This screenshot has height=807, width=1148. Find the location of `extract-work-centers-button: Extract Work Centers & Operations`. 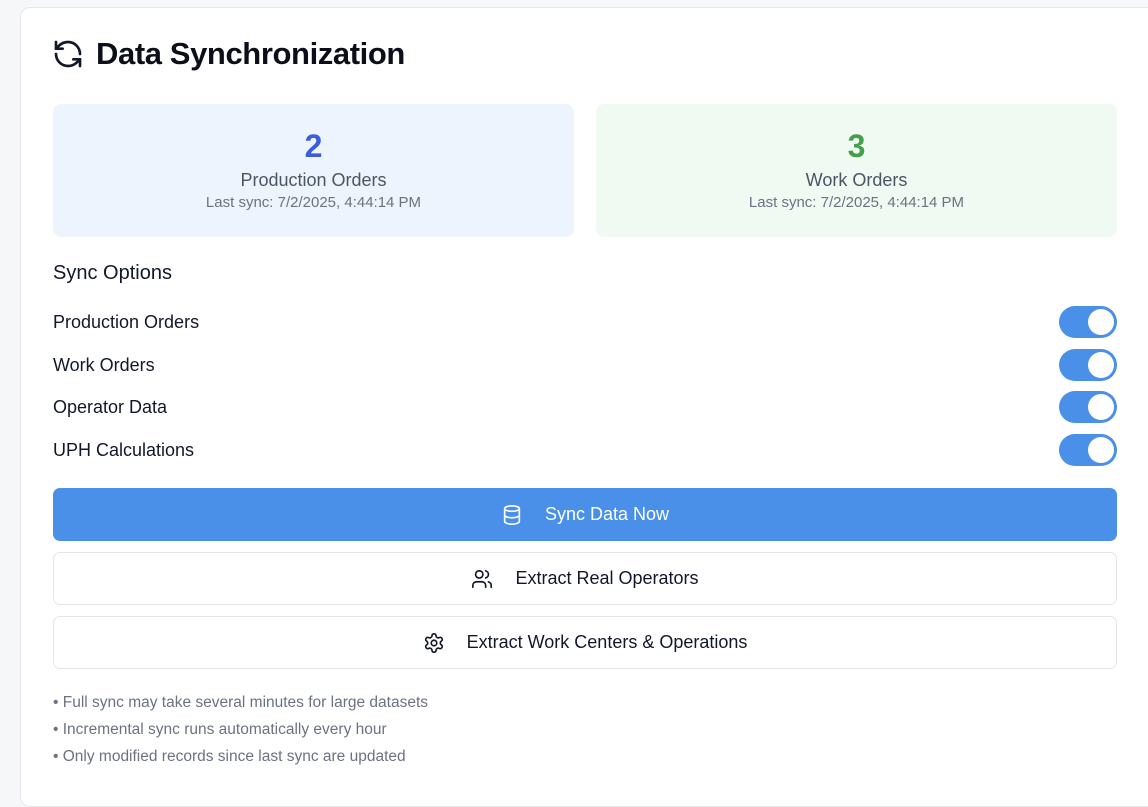

extract-work-centers-button: Extract Work Centers & Operations is located at coordinates (585, 642).